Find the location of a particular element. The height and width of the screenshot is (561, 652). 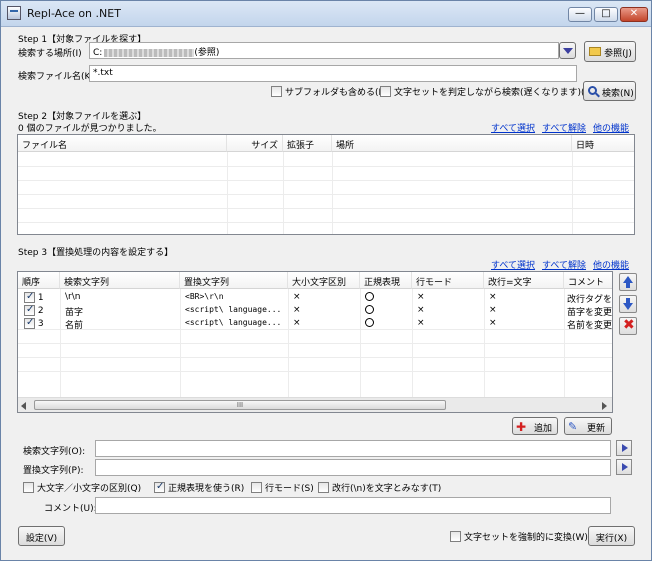

run-button: 実行(X) is located at coordinates (611, 536).